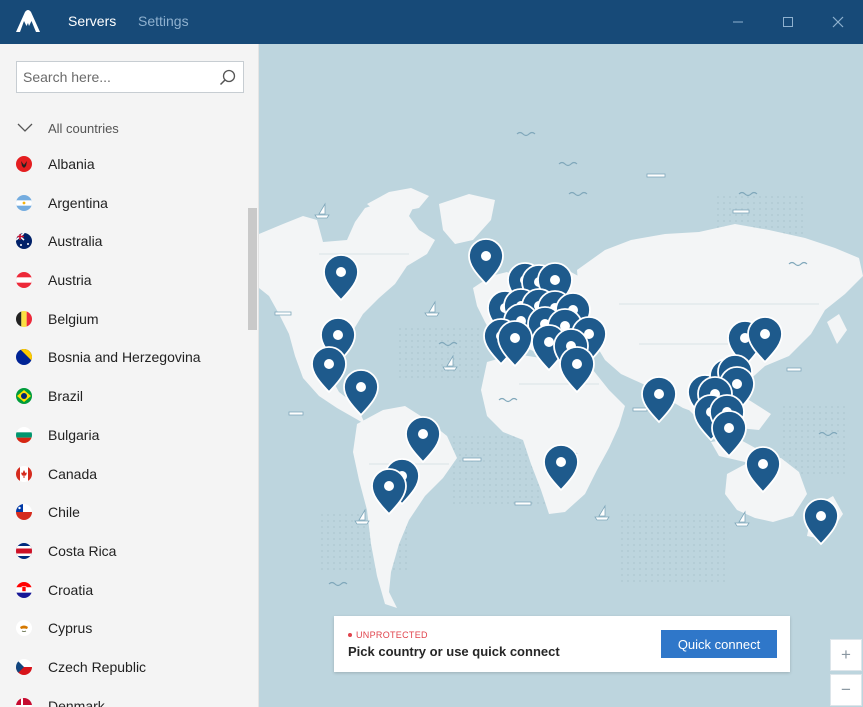  Describe the element at coordinates (66, 396) in the screenshot. I see `country-label: Brazil` at that location.